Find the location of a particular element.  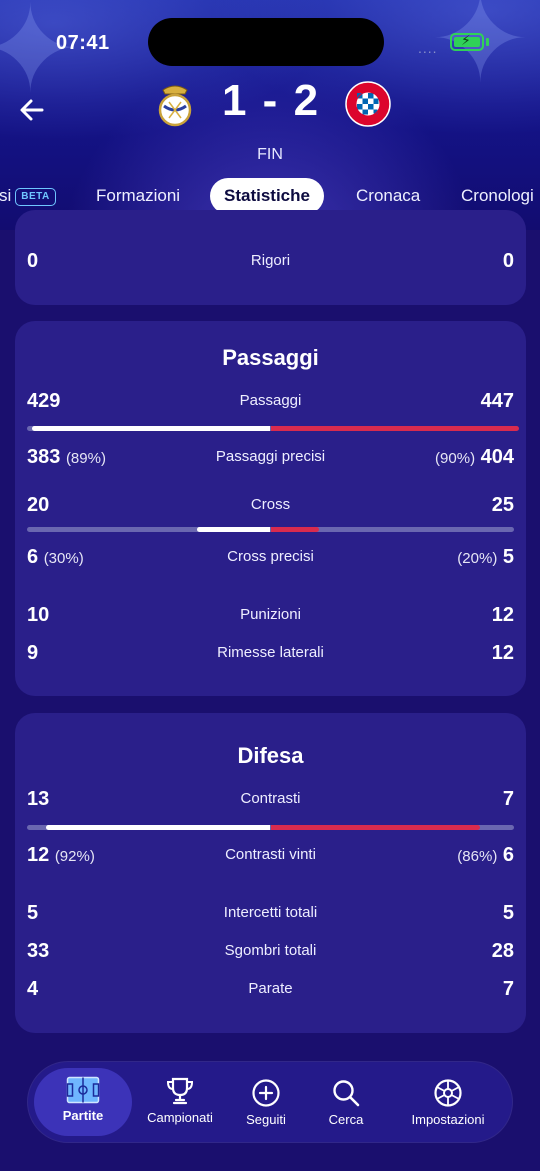

nav-label: Seguiti is located at coordinates (266, 1119).